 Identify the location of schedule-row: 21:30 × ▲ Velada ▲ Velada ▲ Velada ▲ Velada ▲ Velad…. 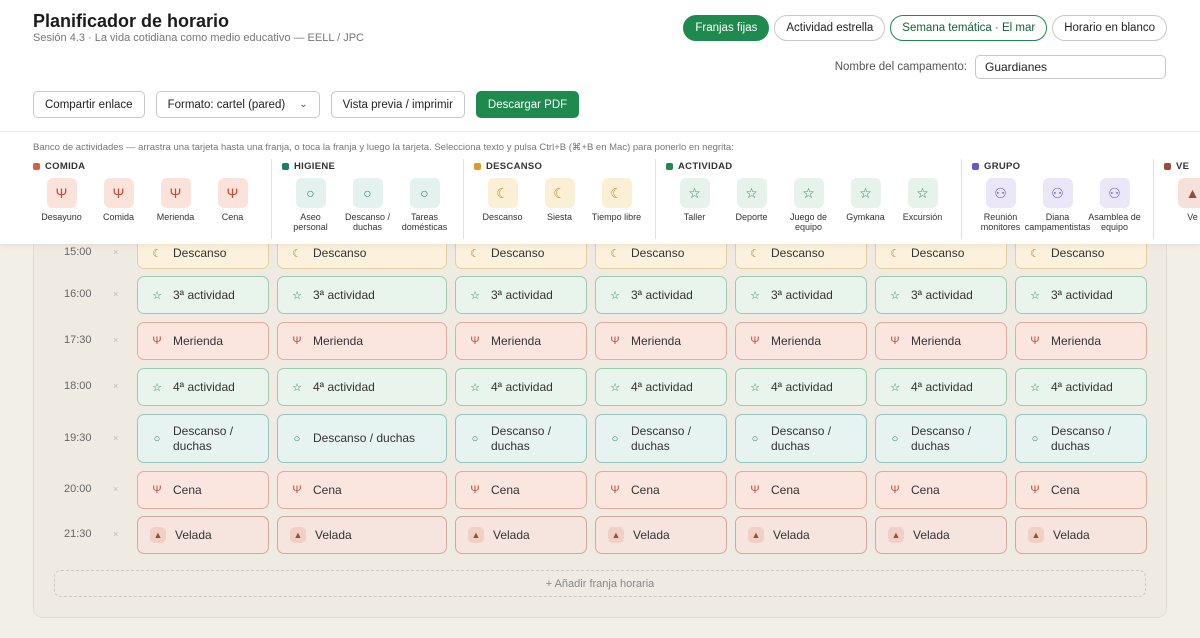
(601, 535).